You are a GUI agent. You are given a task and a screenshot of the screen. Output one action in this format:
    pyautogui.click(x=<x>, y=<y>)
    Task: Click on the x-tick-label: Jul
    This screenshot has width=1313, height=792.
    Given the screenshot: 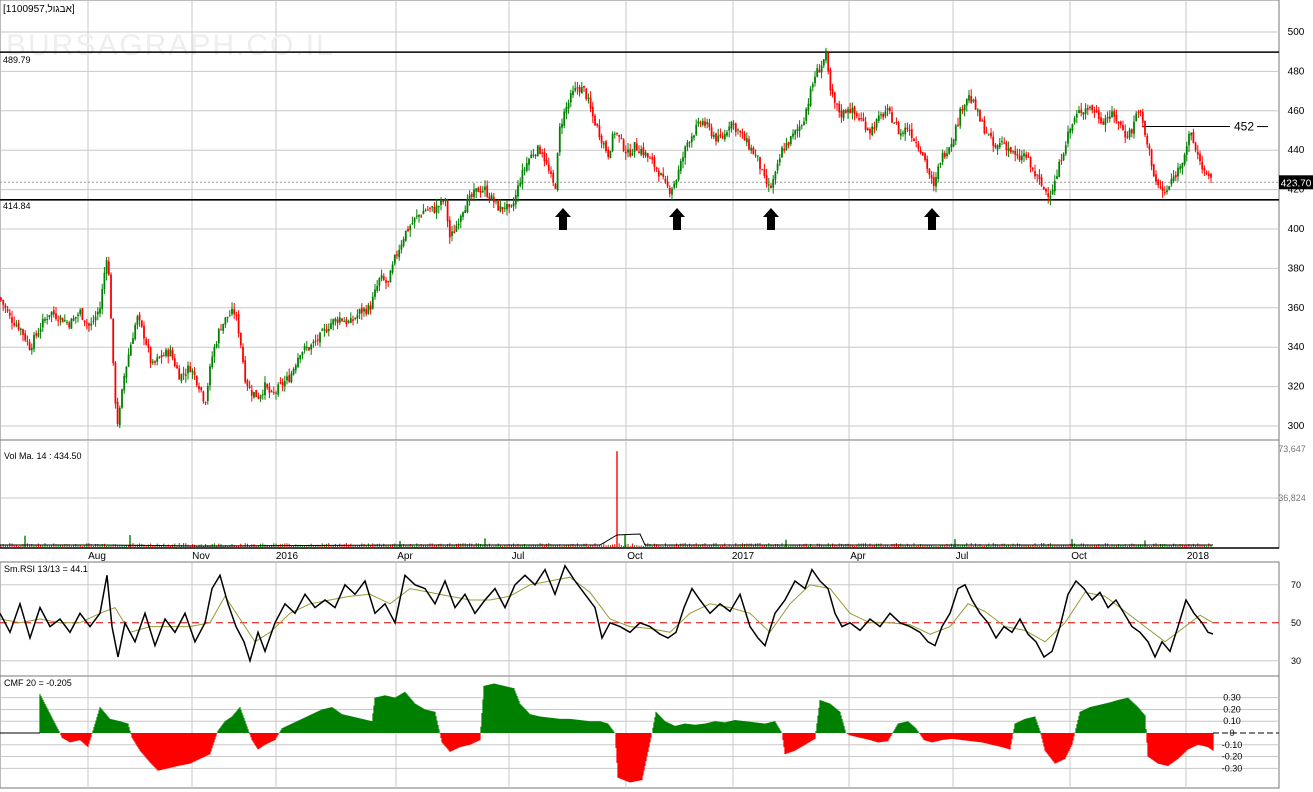 What is the action you would take?
    pyautogui.click(x=518, y=556)
    